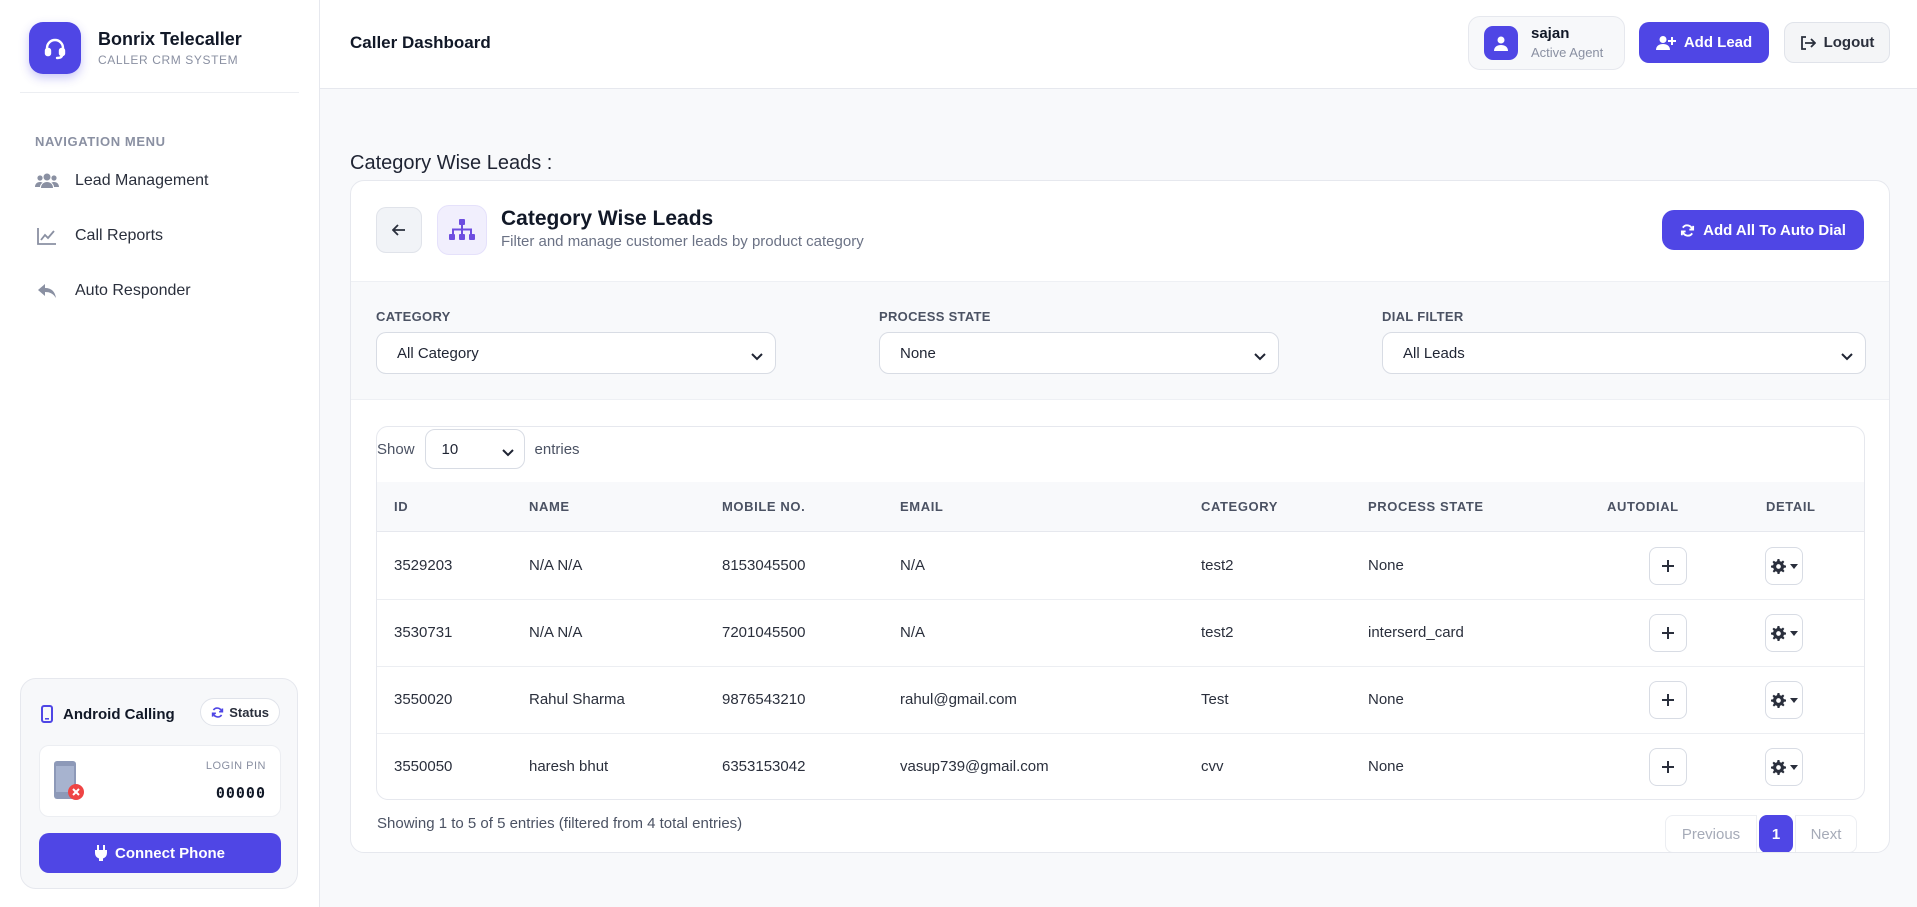 The width and height of the screenshot is (1917, 907). Describe the element at coordinates (557, 449) in the screenshot. I see `entries-label: entries` at that location.